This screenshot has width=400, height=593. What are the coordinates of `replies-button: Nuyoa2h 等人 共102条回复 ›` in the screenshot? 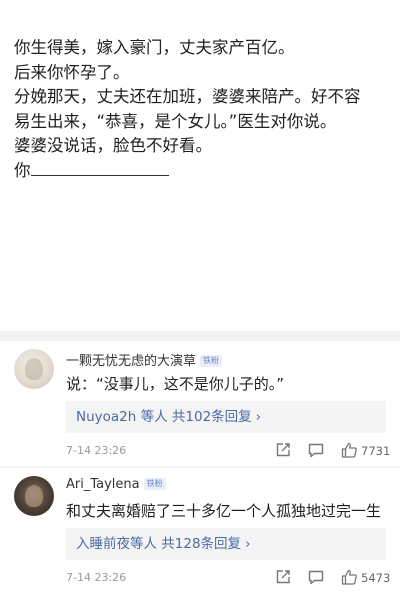 It's located at (226, 417).